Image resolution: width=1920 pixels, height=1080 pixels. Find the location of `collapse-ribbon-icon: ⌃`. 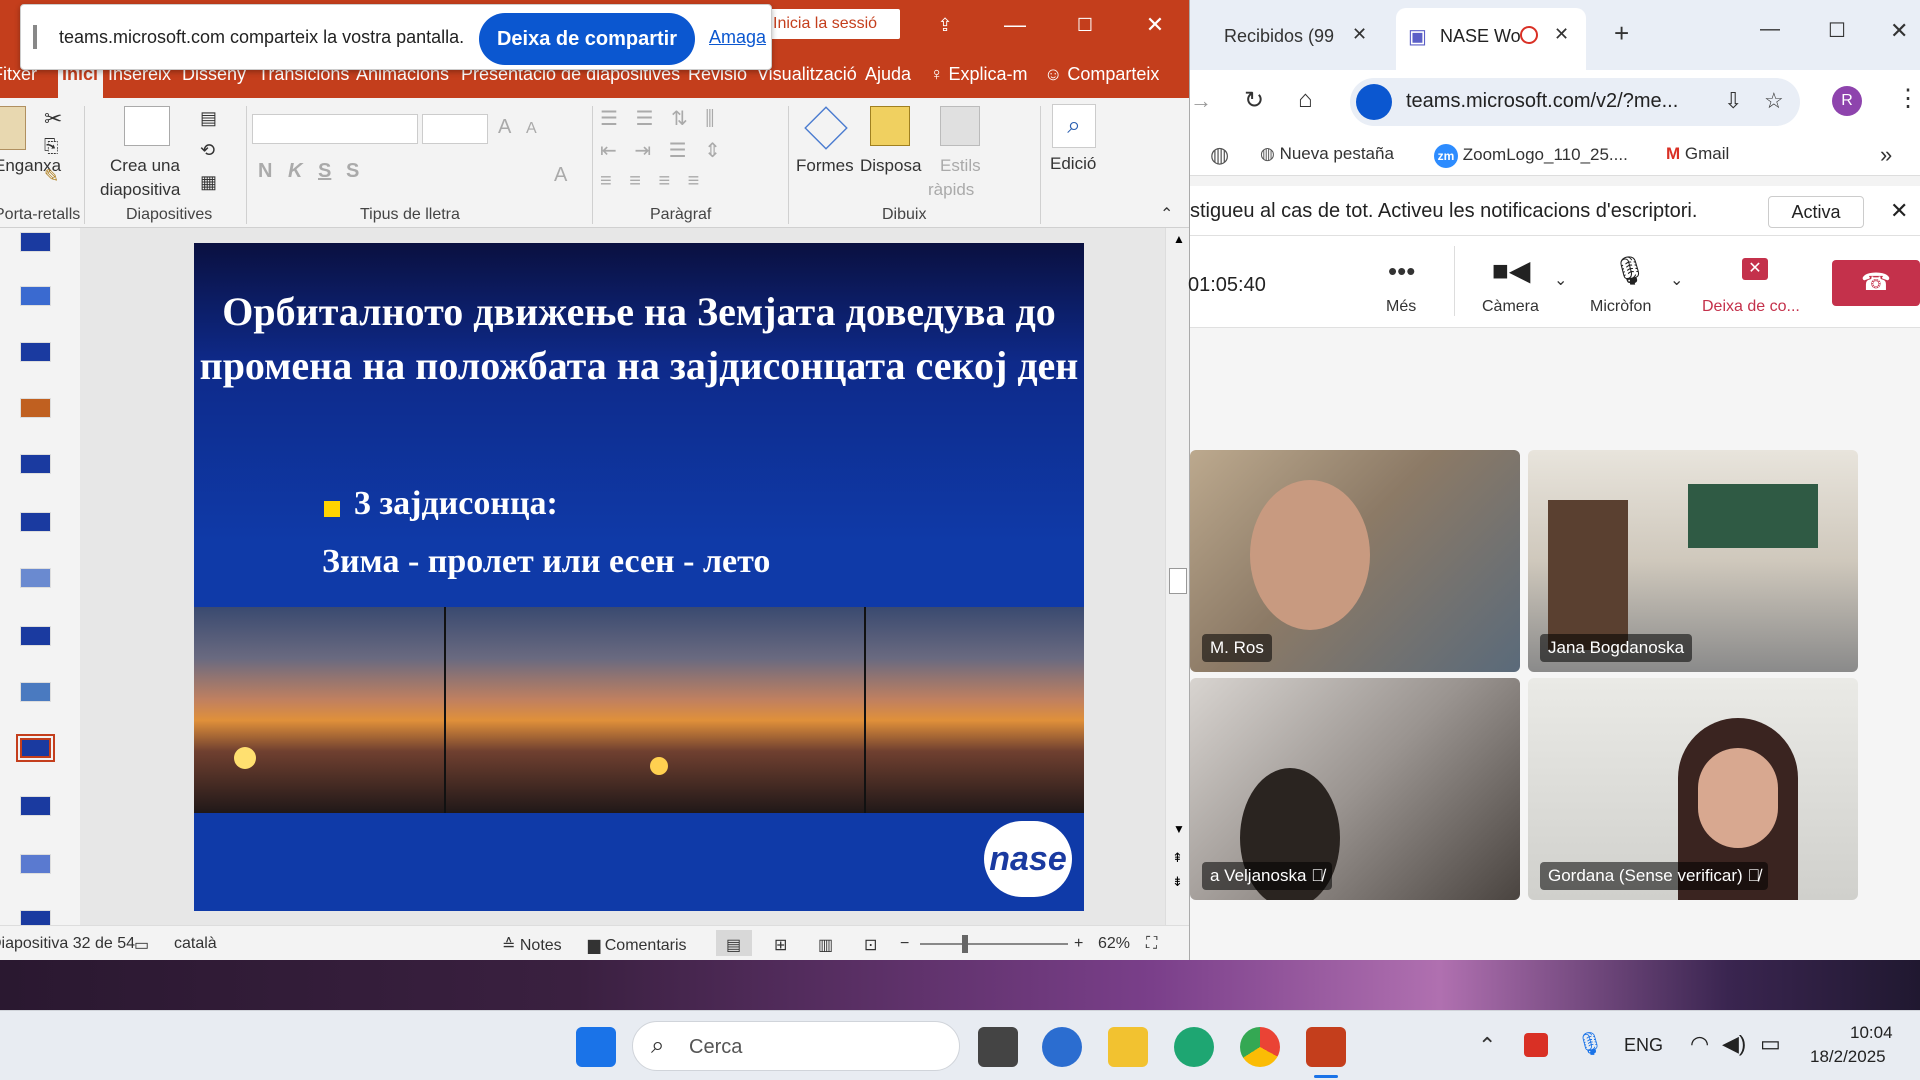

collapse-ribbon-icon: ⌃ is located at coordinates (1166, 214).